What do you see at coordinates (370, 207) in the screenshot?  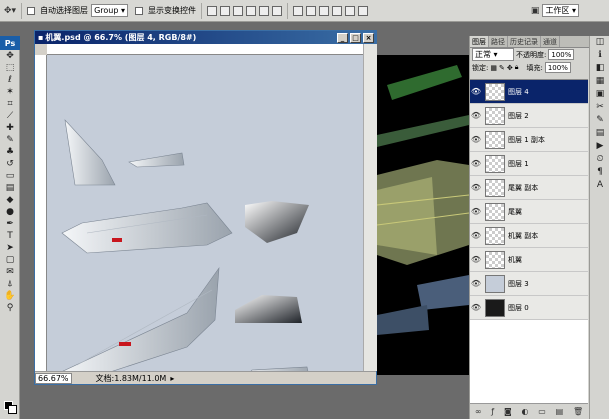 I see `vertical-scrollbar` at bounding box center [370, 207].